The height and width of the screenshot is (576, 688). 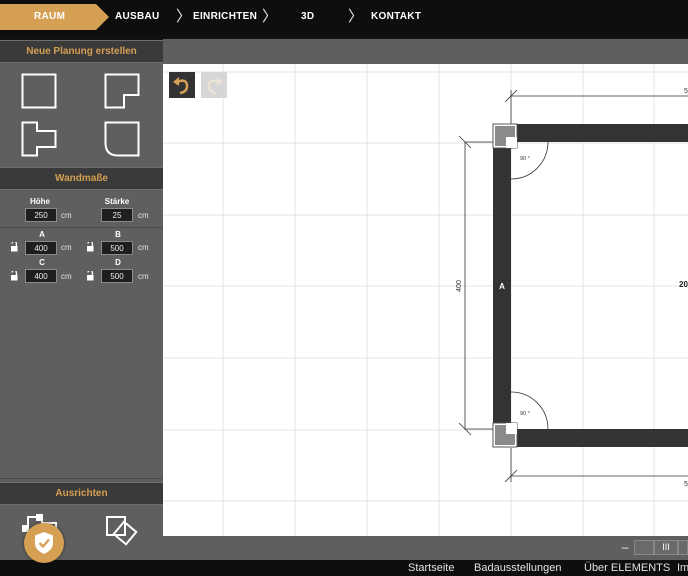 What do you see at coordinates (143, 247) in the screenshot?
I see `wall-b-unit: cm` at bounding box center [143, 247].